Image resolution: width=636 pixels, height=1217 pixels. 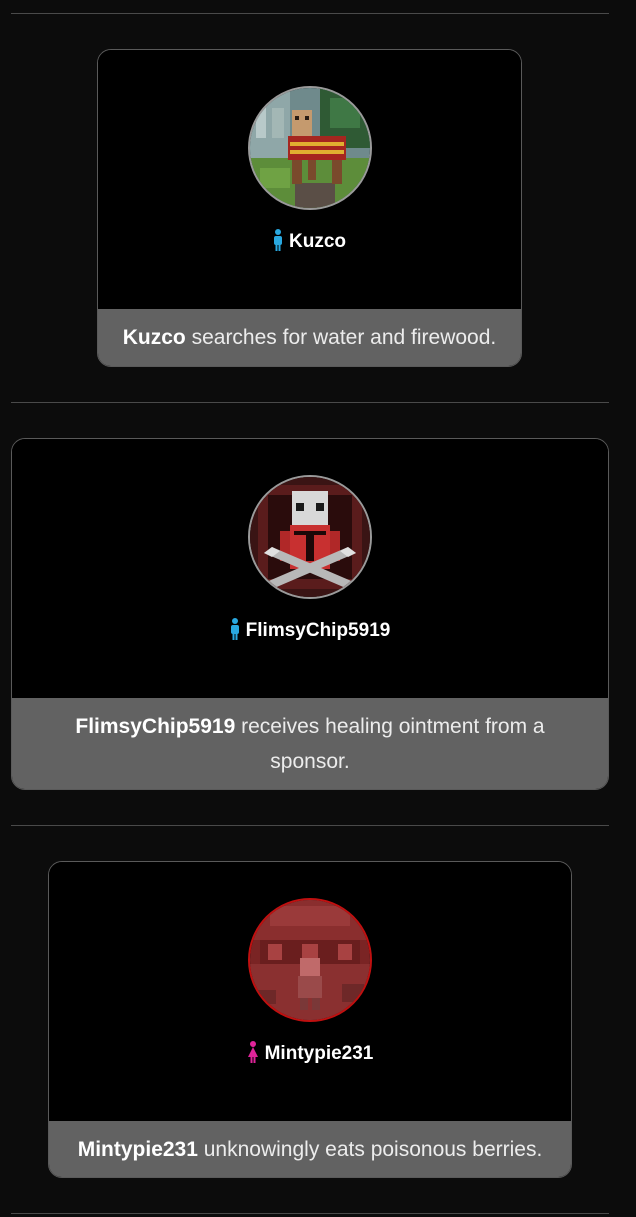 I want to click on tribute-name: FlimsyChip5919, so click(x=318, y=630).